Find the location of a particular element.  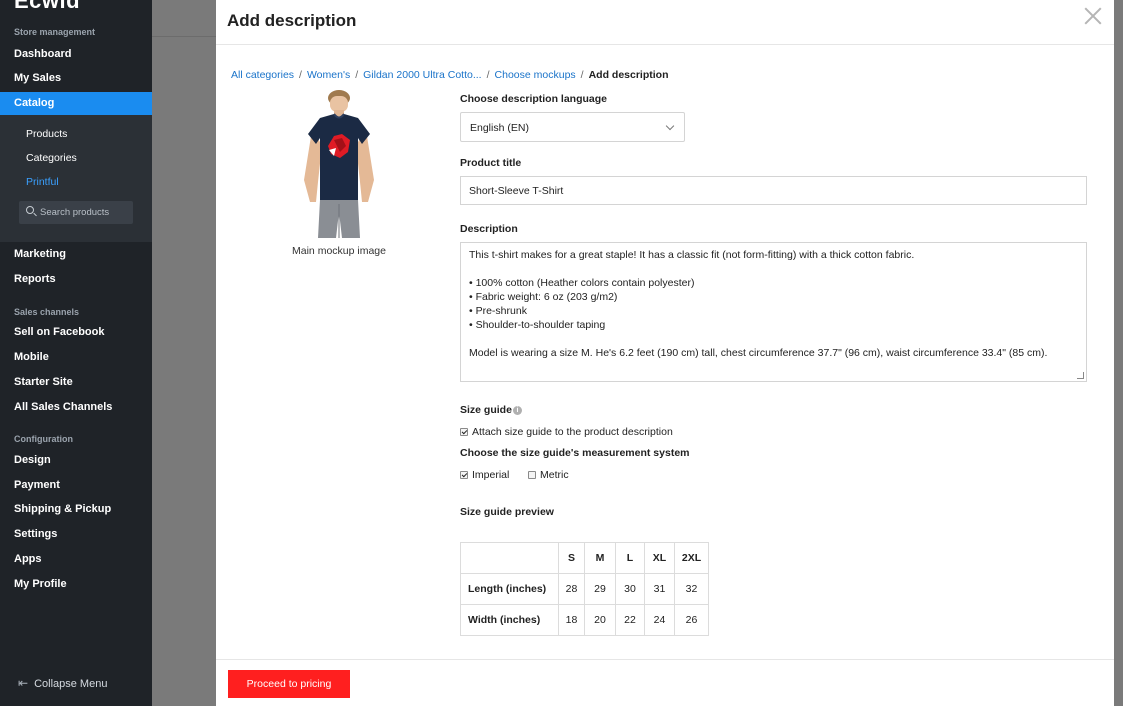

collapse-menu-label: Collapse Menu is located at coordinates (71, 684).